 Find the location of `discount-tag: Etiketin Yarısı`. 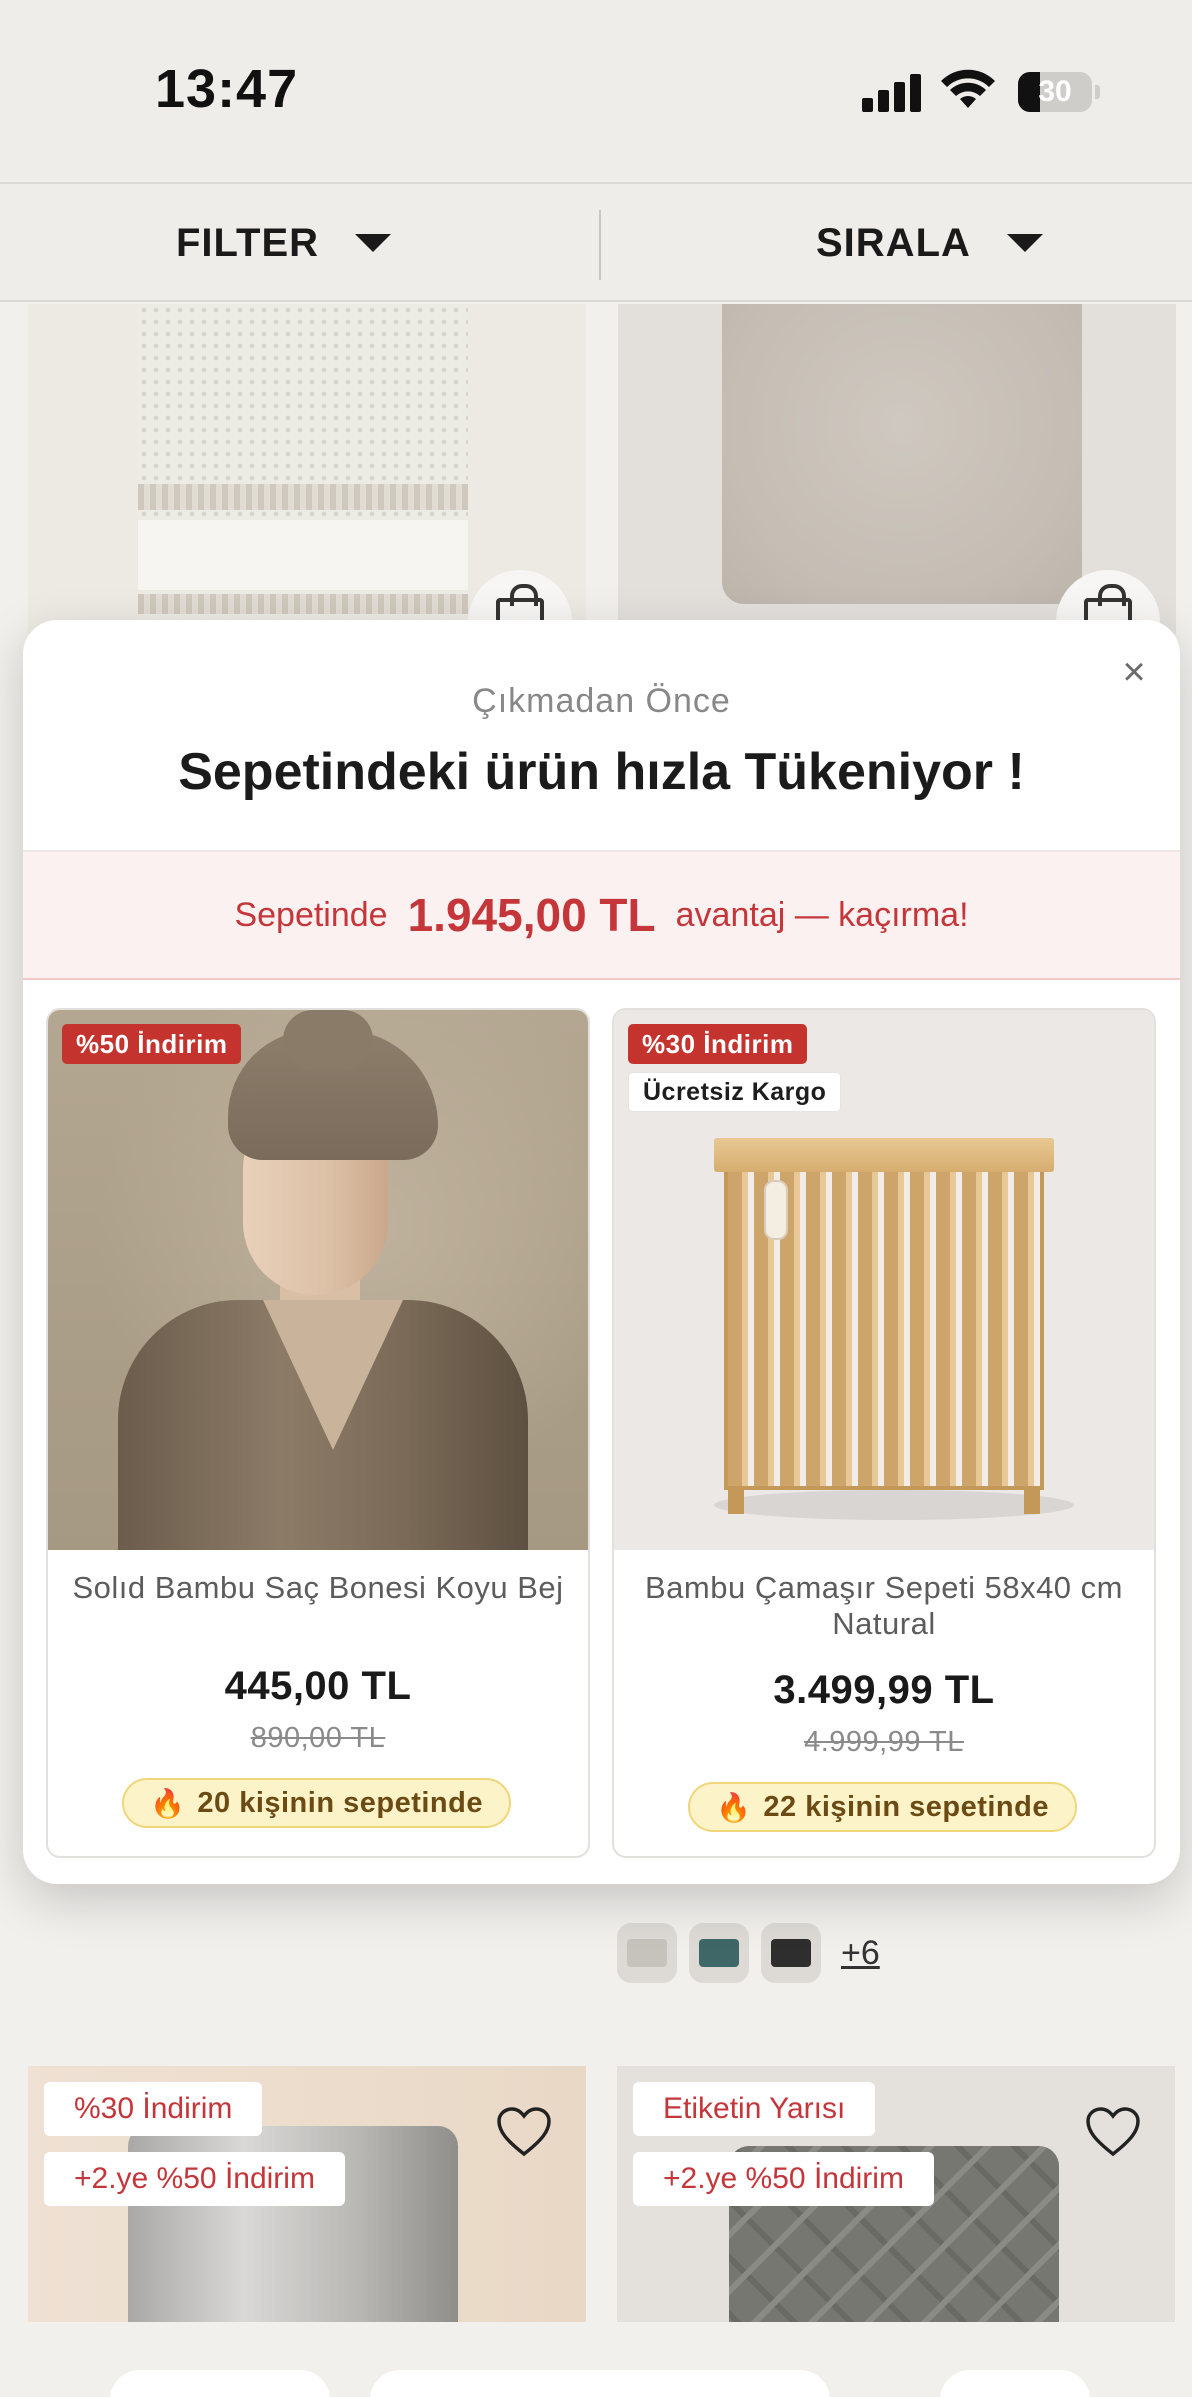

discount-tag: Etiketin Yarısı is located at coordinates (754, 2109).